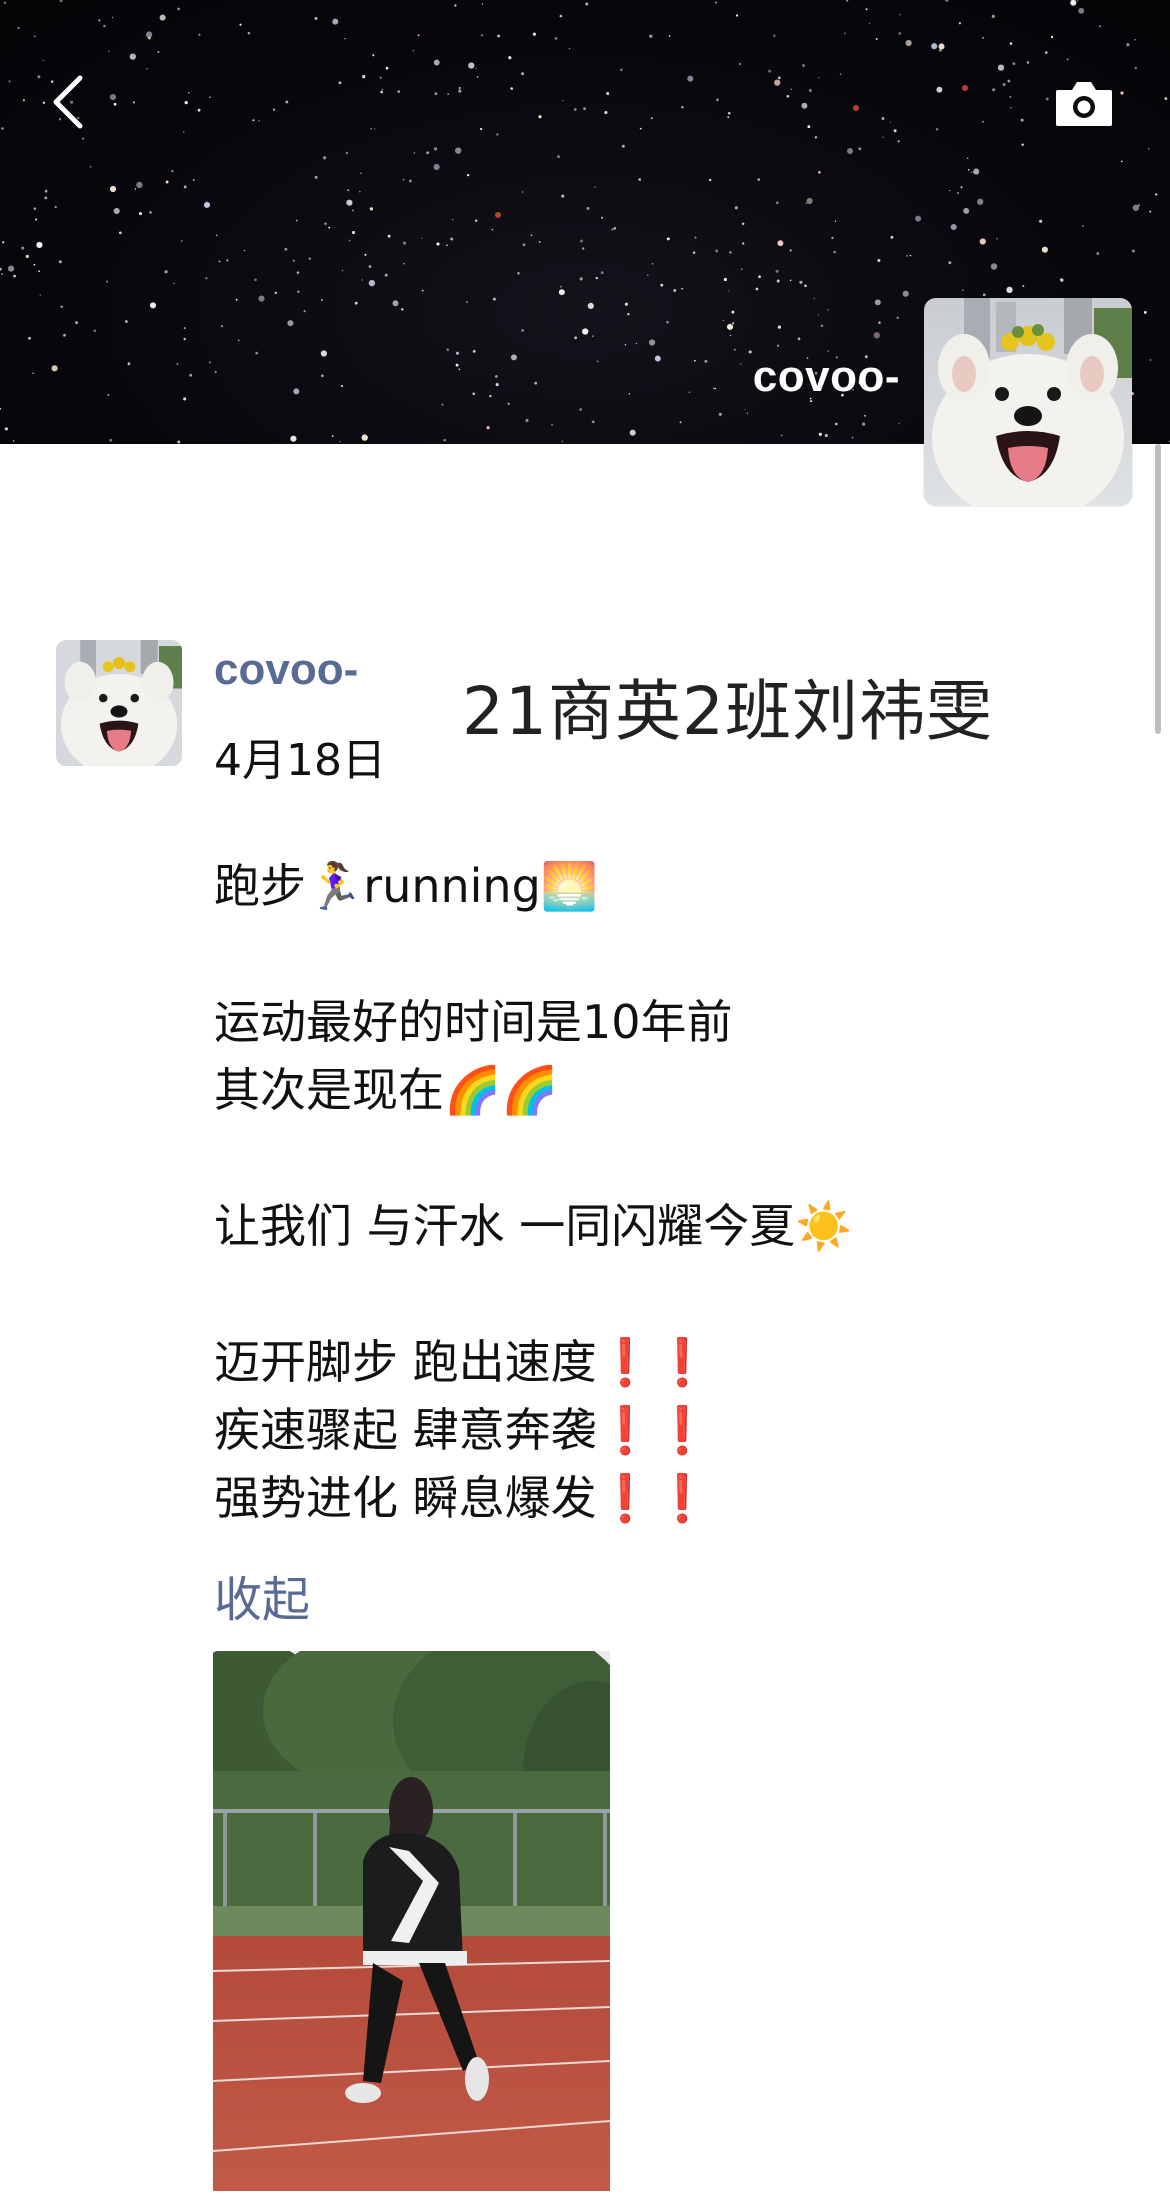 The width and height of the screenshot is (1170, 2209). I want to click on exclamation-icon: ❗, so click(682, 1430).